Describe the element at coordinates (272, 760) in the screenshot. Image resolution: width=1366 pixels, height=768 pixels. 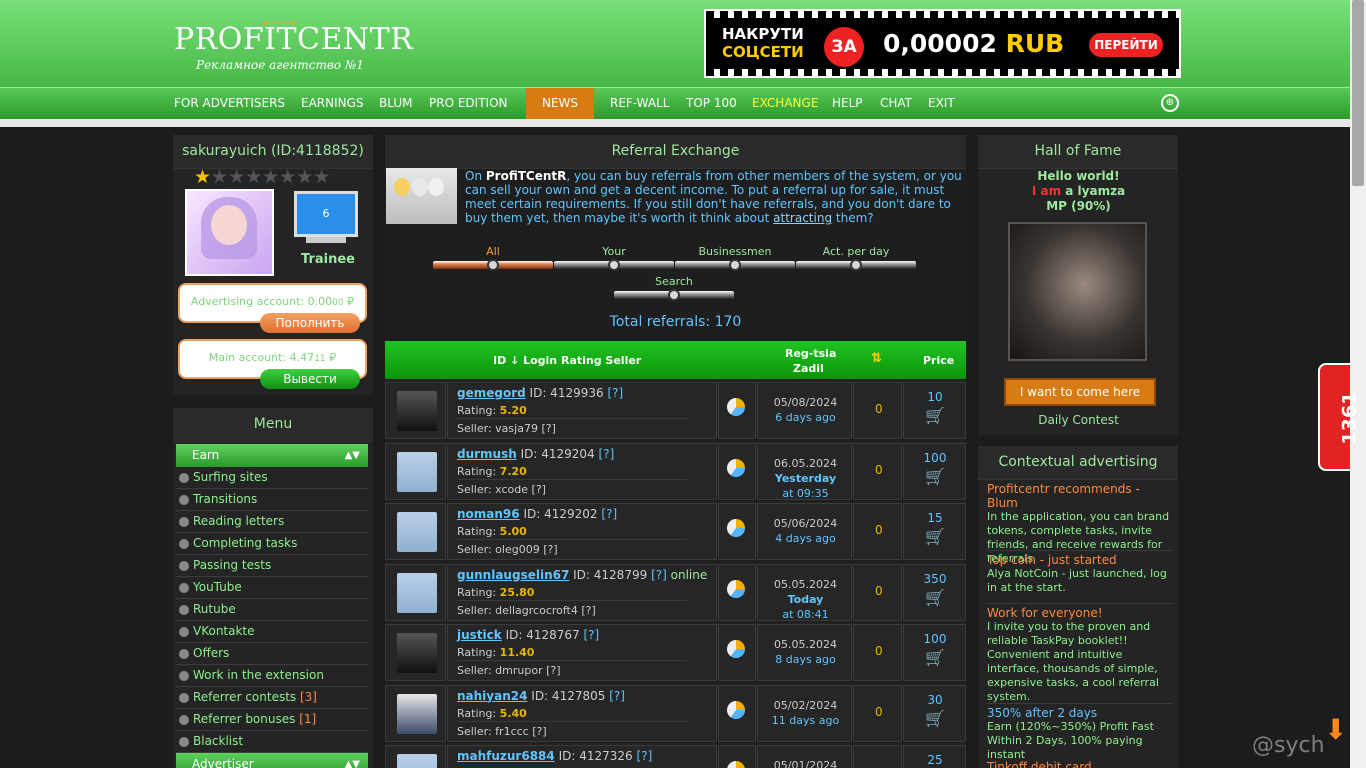
I see `menu-advertiser-header: Advertiser ▲▼` at that location.